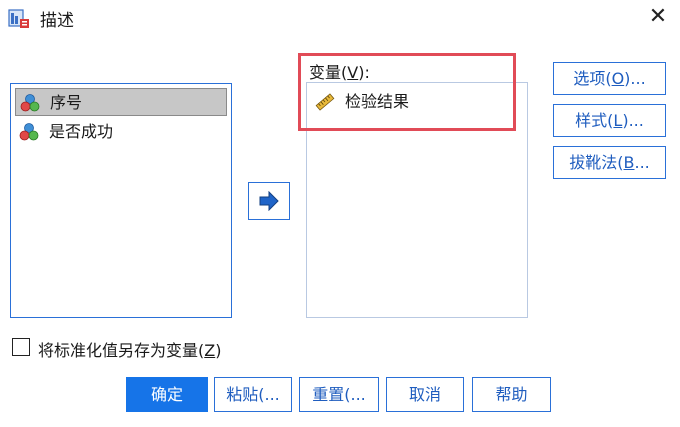 The width and height of the screenshot is (680, 427). I want to click on list-item-label: 是否成功, so click(81, 131).